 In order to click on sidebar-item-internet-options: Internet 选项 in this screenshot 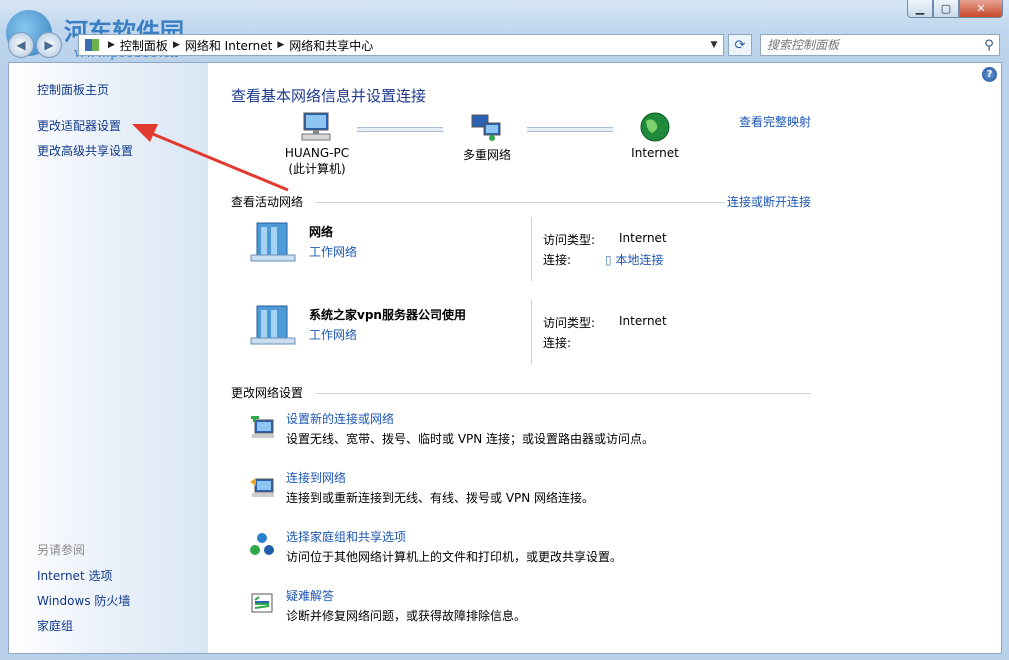, I will do `click(74, 575)`.